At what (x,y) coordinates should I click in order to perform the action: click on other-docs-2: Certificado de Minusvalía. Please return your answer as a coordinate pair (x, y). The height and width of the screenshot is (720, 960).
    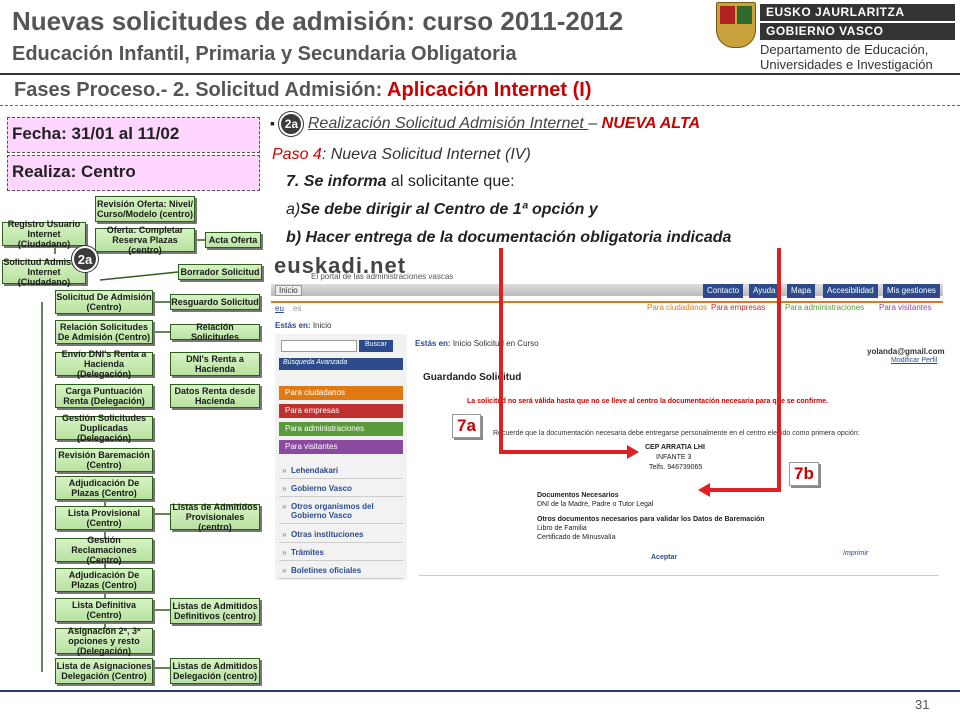
    Looking at the image, I should click on (576, 537).